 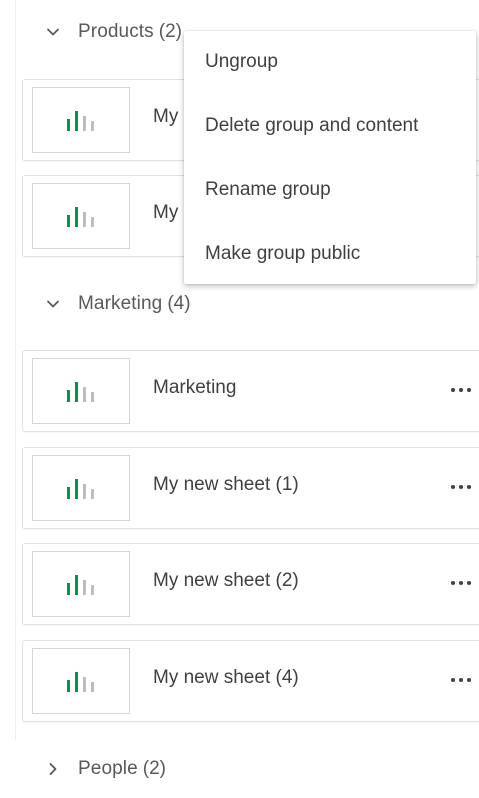 I want to click on menu-item-ungroup: Ungroup, so click(x=330, y=62).